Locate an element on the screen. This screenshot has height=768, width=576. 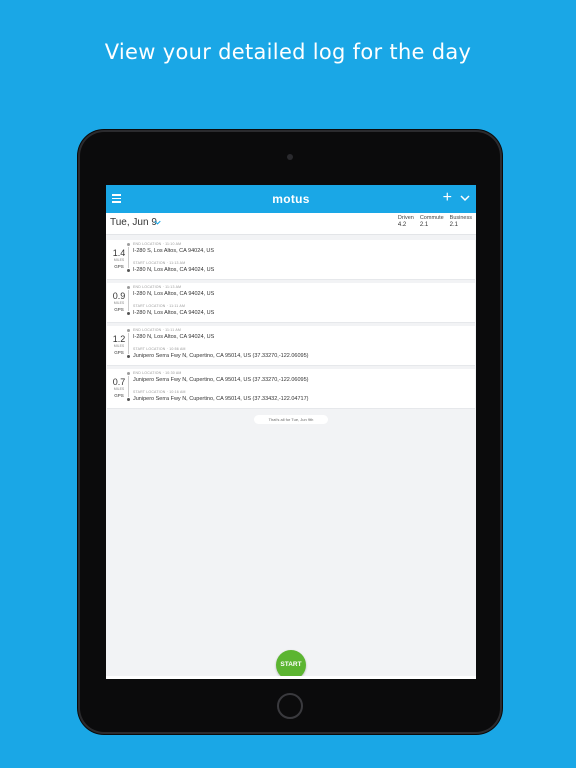
start-caption: START LOCATION · 10:56 AM is located at coordinates (159, 349).